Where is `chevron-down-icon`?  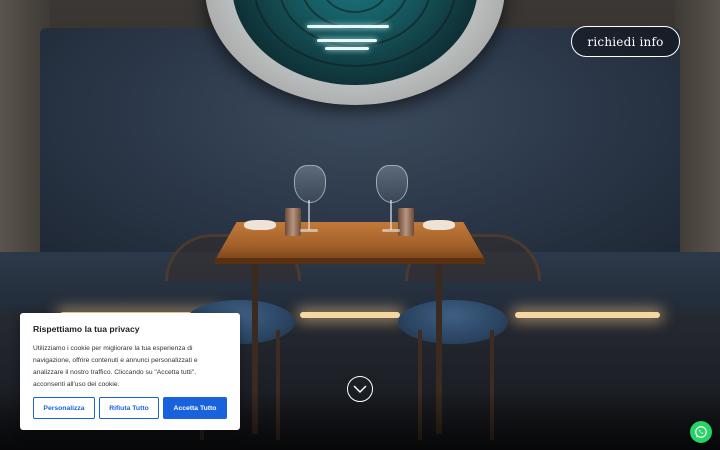
chevron-down-icon is located at coordinates (360, 388).